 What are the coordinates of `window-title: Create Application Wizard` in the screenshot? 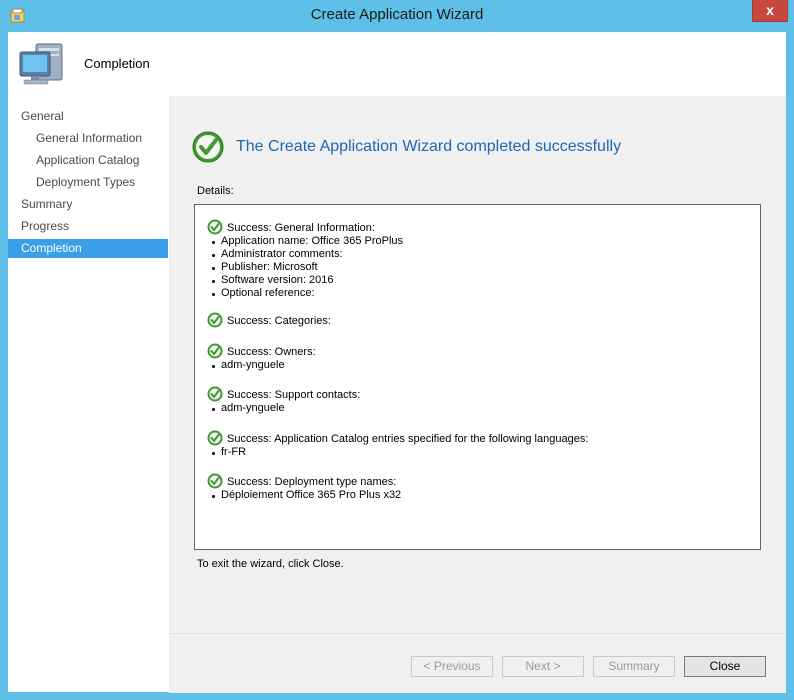 It's located at (397, 14).